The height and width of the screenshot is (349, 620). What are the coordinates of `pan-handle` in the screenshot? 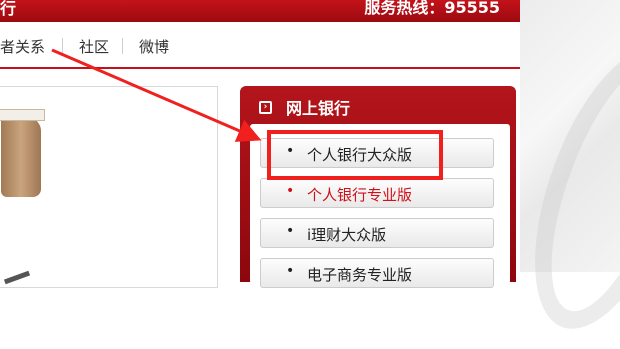 It's located at (17, 277).